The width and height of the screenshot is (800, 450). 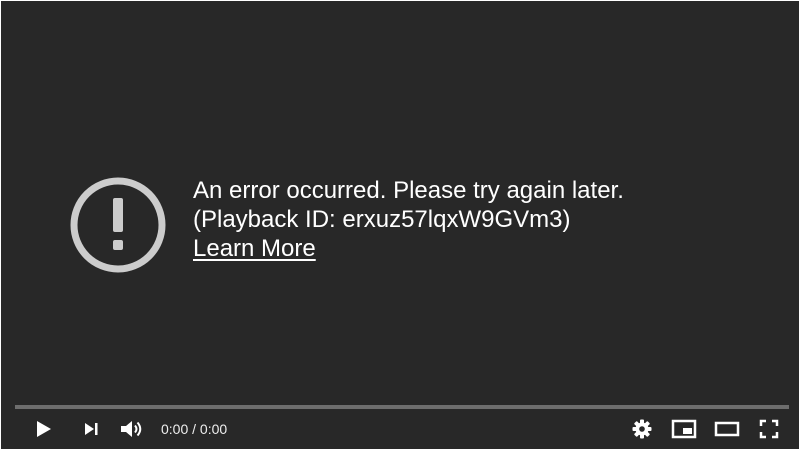 I want to click on time-display: 0:00 / 0:00, so click(x=194, y=429).